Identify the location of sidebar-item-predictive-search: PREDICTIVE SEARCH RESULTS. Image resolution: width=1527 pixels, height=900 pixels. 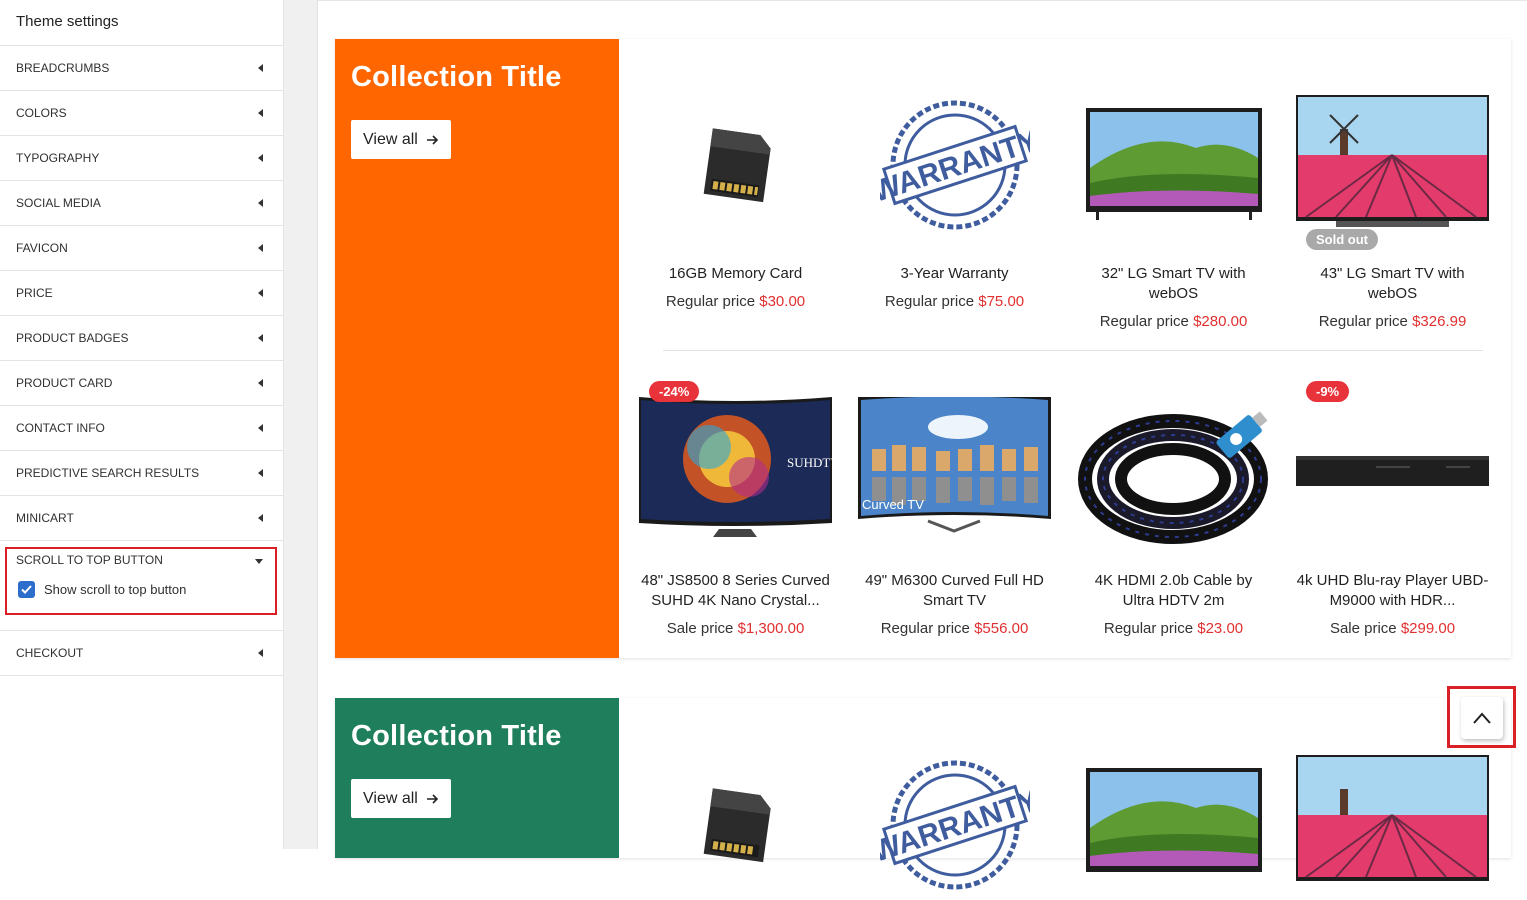
(141, 473).